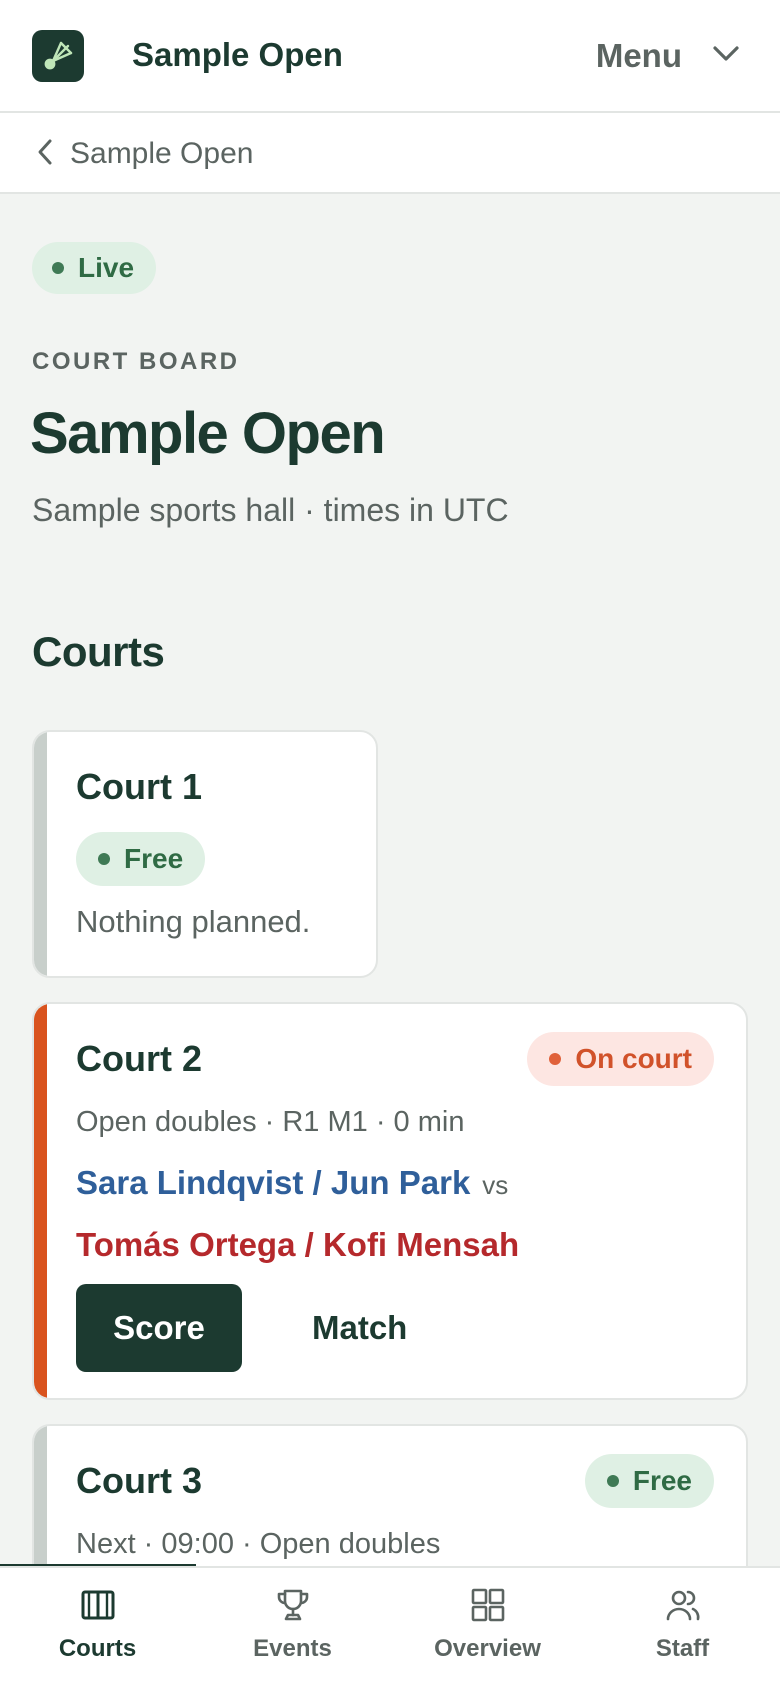  I want to click on court-name: Court 3, so click(139, 1480).